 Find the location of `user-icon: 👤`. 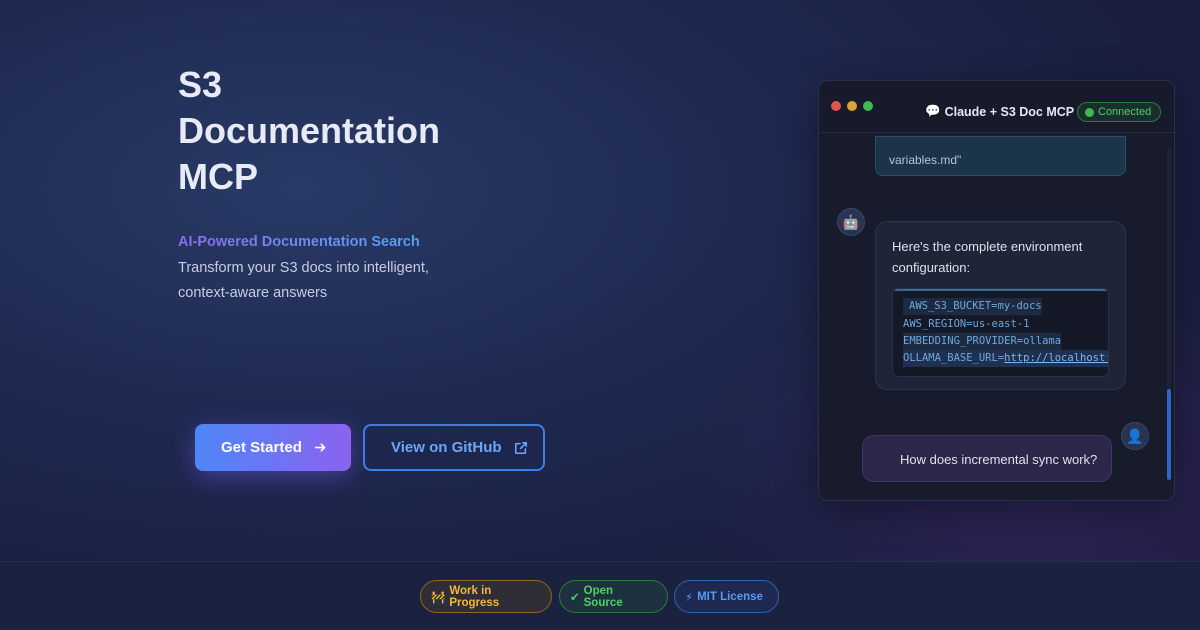

user-icon: 👤 is located at coordinates (1135, 435).